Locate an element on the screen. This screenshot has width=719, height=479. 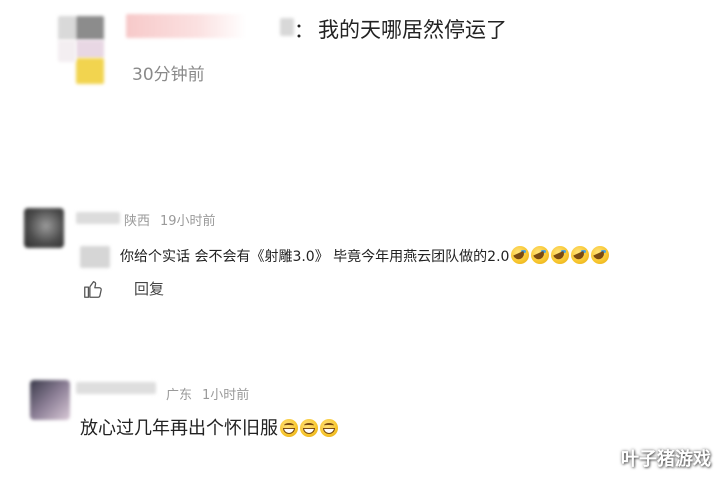
username-tail-blurred is located at coordinates (287, 27).